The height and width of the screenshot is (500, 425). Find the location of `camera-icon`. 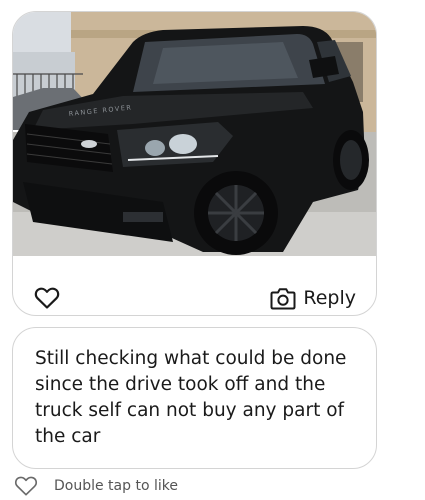

camera-icon is located at coordinates (283, 298).